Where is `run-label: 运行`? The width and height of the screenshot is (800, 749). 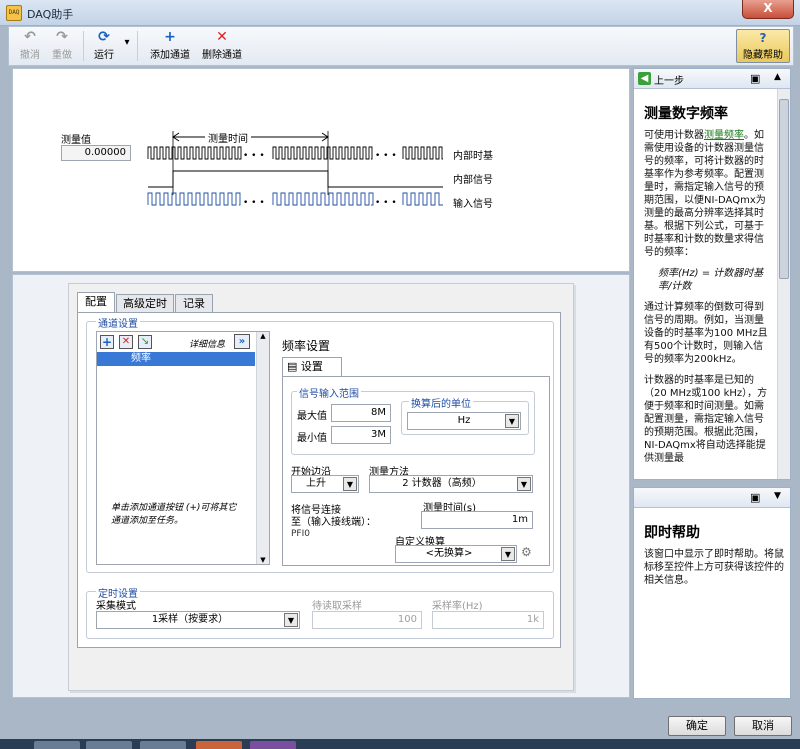 run-label: 运行 is located at coordinates (104, 55).